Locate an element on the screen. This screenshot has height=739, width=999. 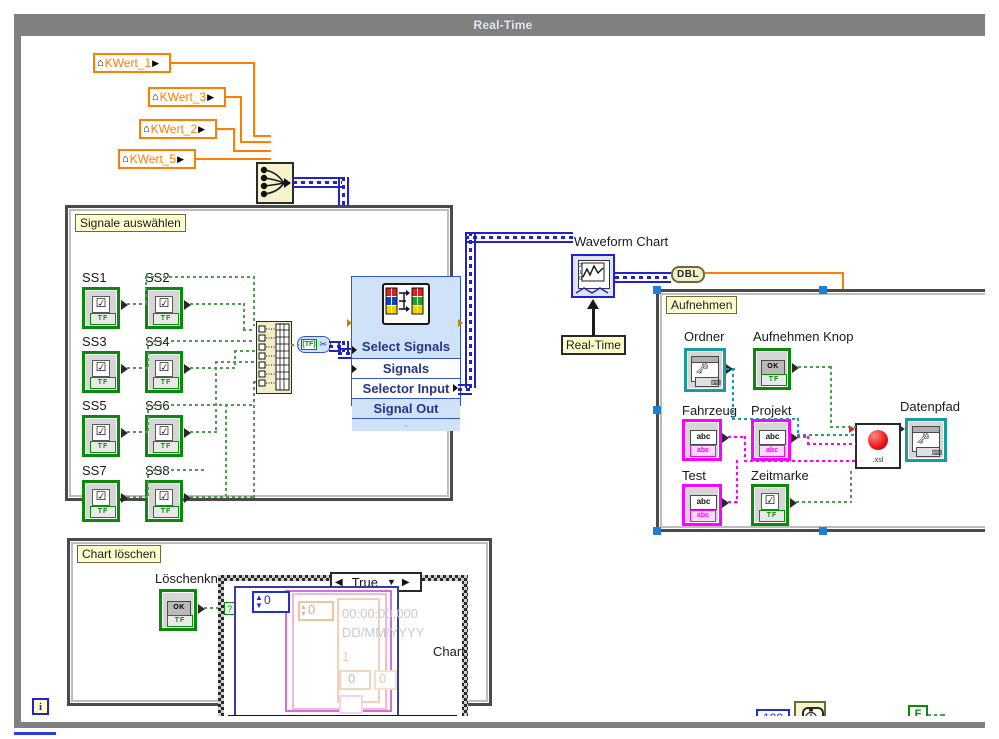
boolean-false-constant: F is located at coordinates (918, 710).